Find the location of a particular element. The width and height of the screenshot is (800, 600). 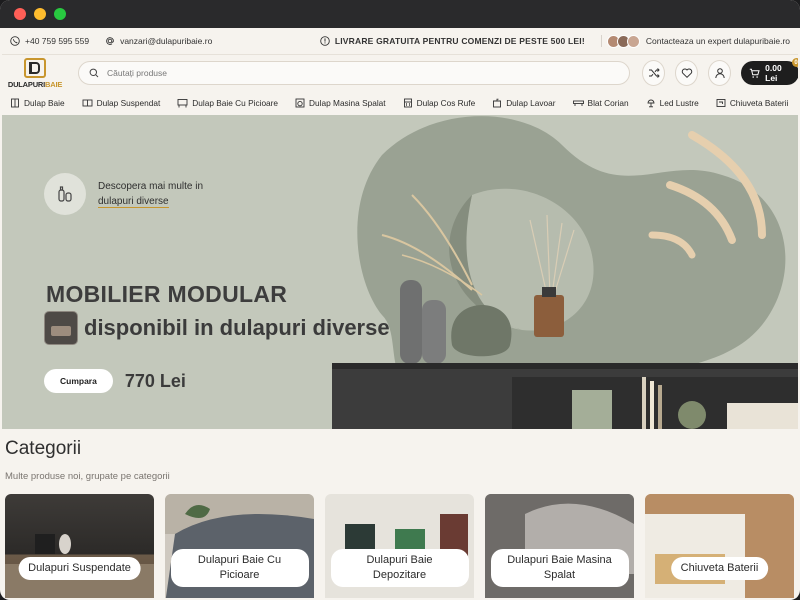

search-input is located at coordinates (347, 73).